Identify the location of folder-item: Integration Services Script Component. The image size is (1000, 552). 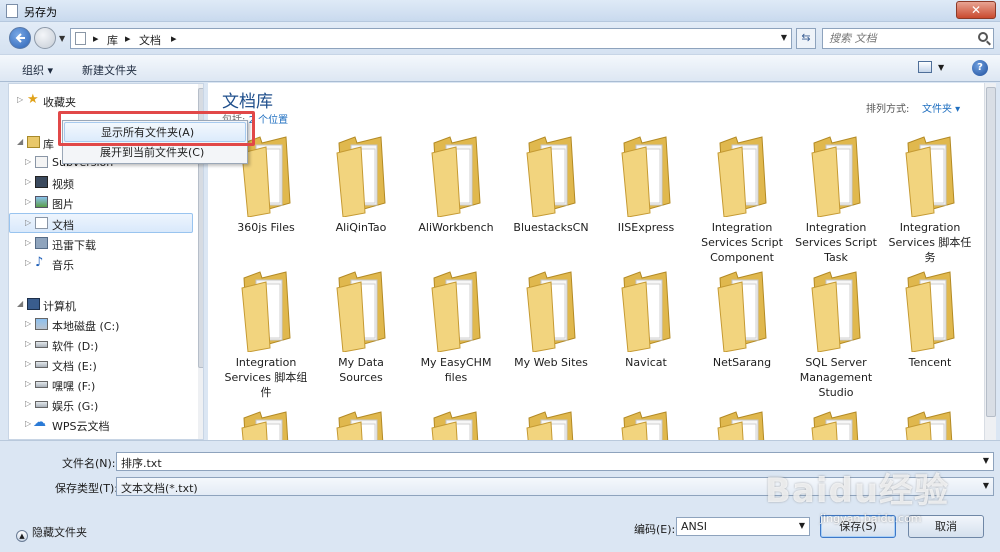
(742, 198).